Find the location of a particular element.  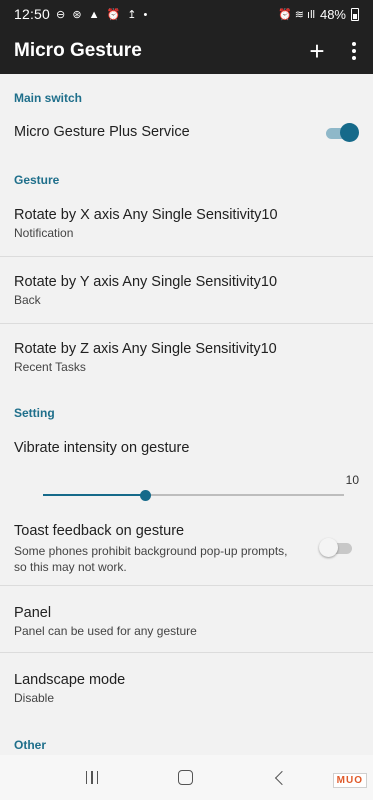

navigation-bar is located at coordinates (186, 777).